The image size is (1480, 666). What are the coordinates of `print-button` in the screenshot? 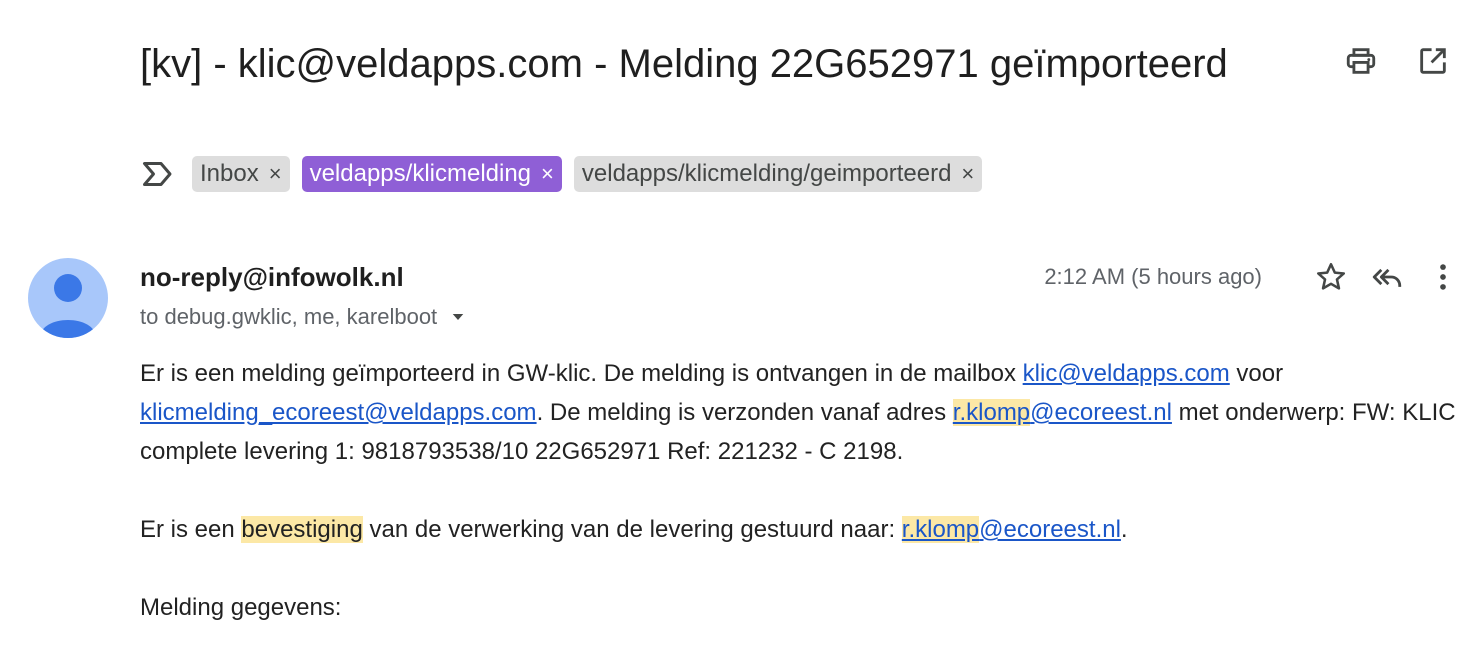 It's located at (1361, 61).